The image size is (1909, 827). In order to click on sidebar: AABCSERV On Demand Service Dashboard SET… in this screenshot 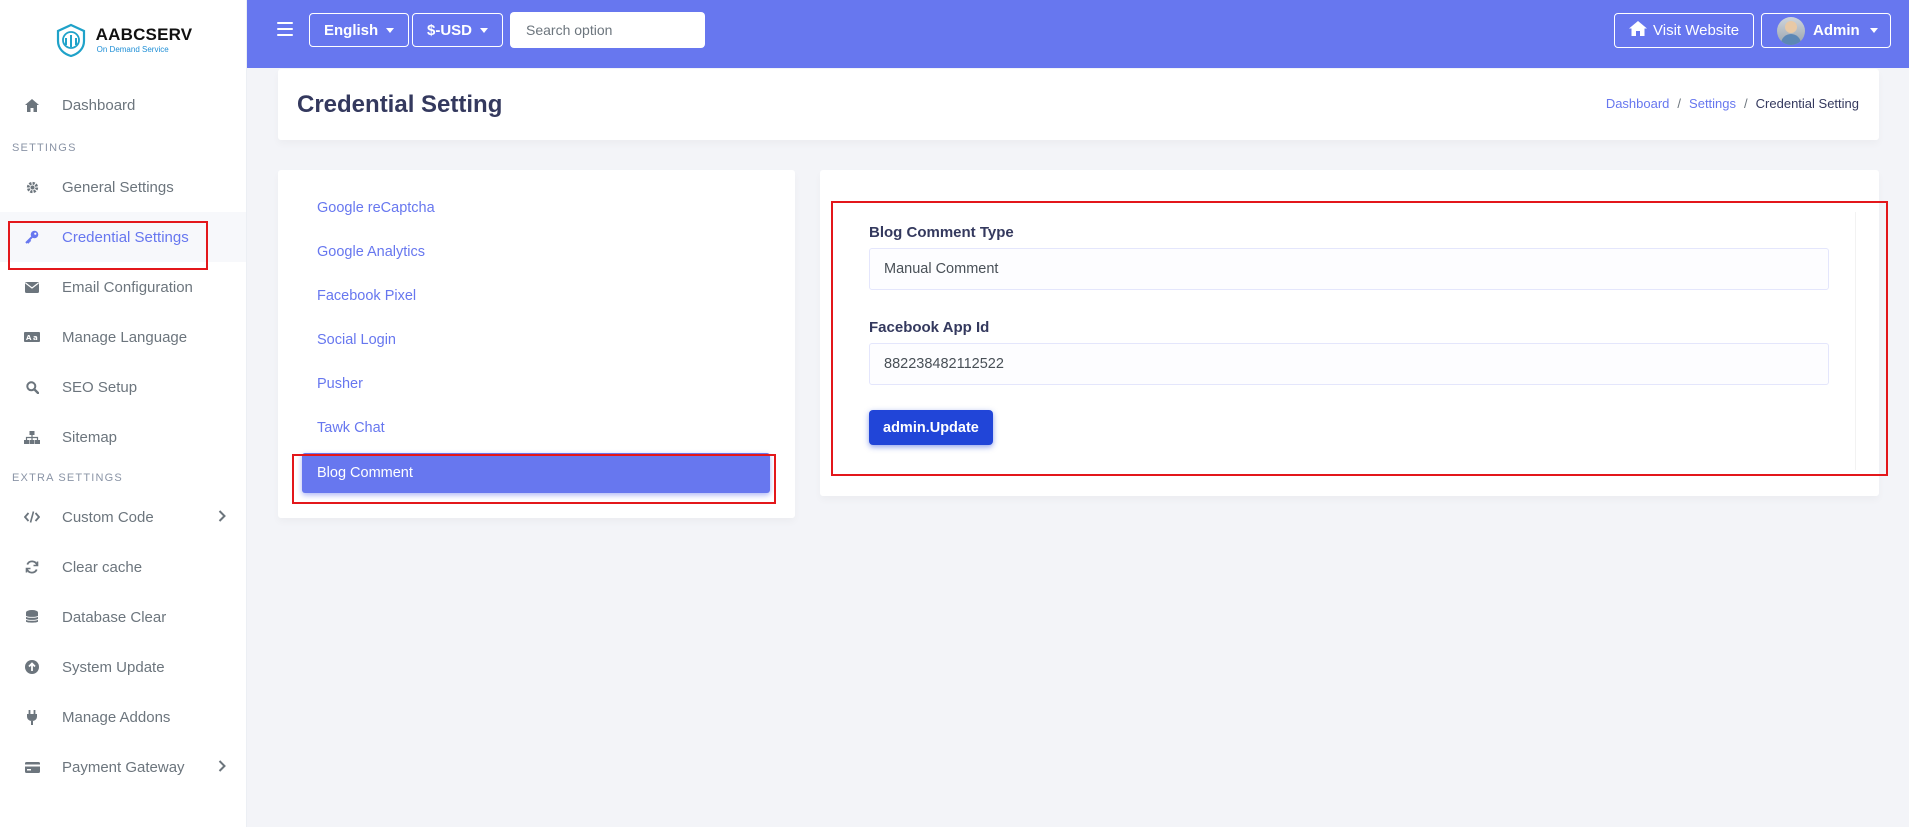, I will do `click(123, 413)`.